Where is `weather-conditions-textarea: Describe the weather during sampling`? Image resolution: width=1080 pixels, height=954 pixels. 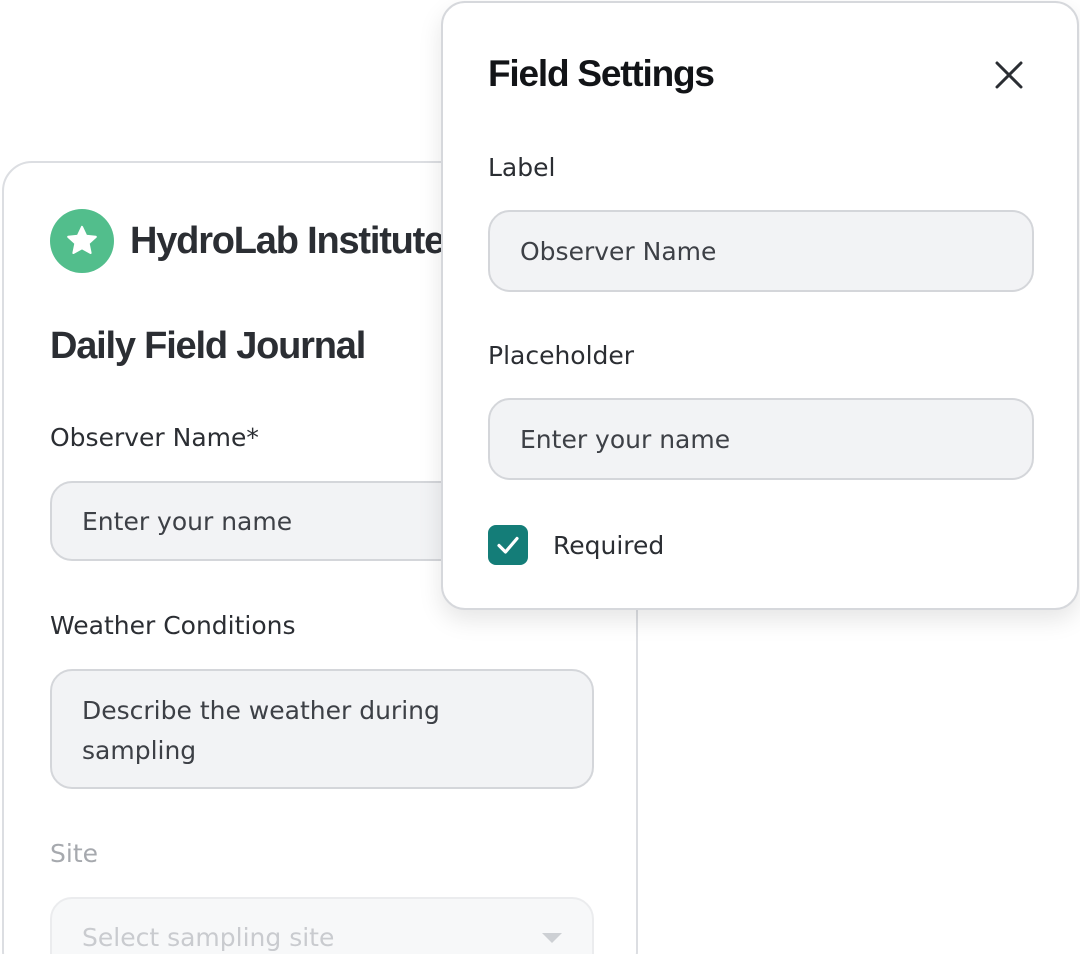
weather-conditions-textarea: Describe the weather during sampling is located at coordinates (322, 729).